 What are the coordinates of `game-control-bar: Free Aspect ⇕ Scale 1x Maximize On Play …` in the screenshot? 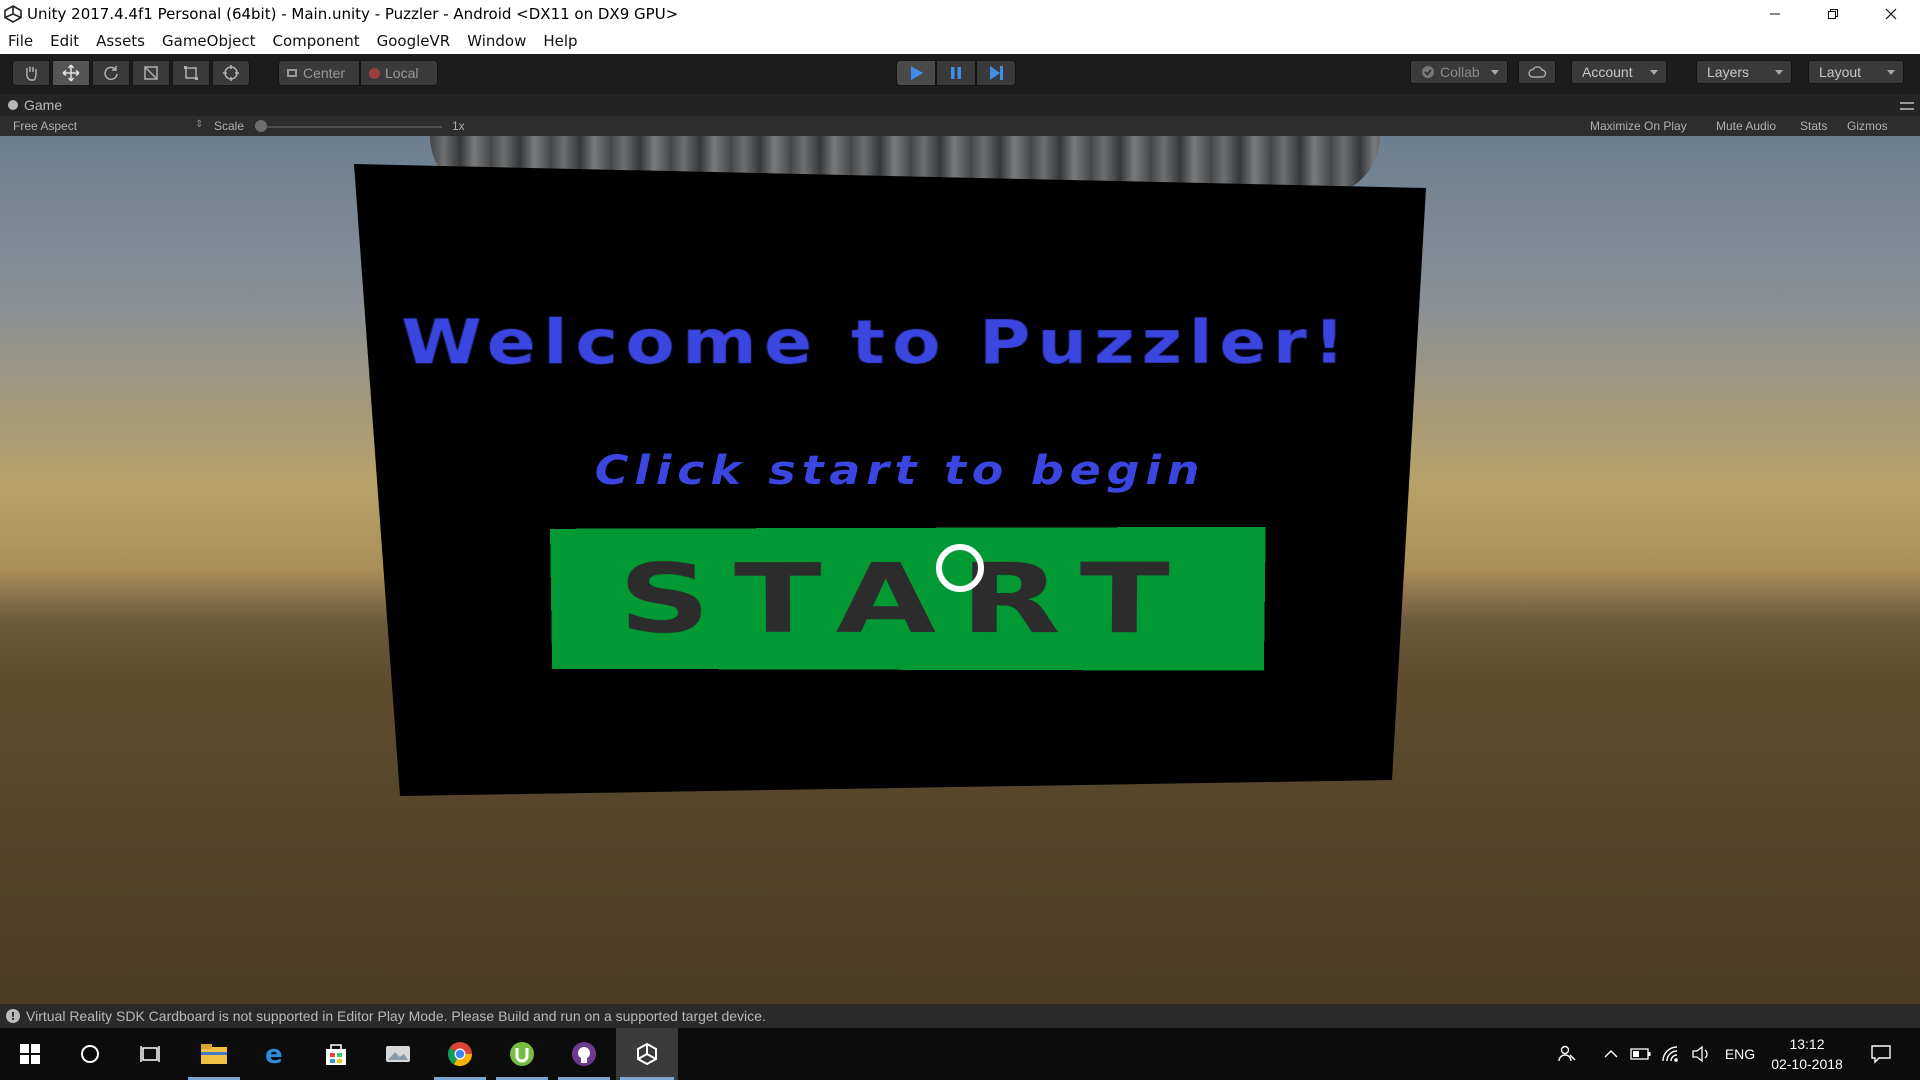 It's located at (960, 126).